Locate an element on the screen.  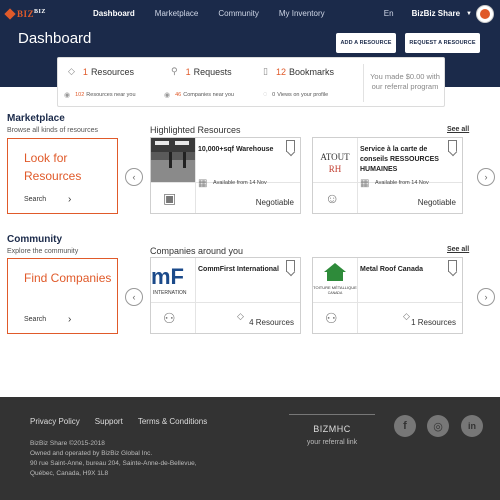
resource-count: 1 Resources is located at coordinates (433, 322).